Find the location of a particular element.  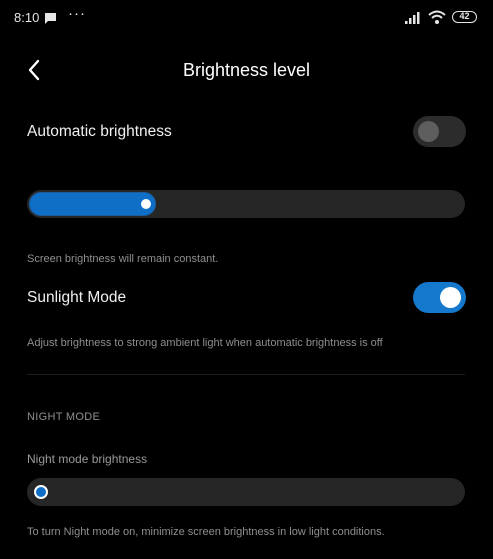

sunlight-mode-toggle is located at coordinates (439, 297).